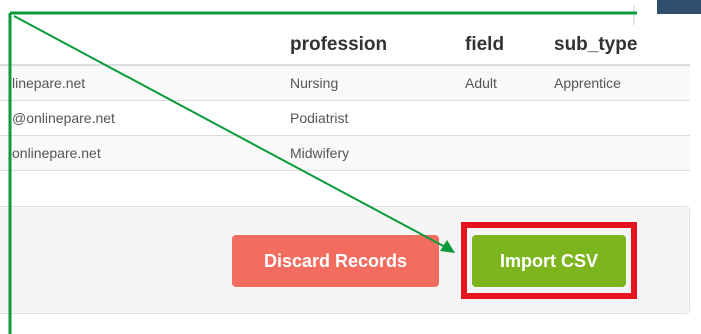  I want to click on cell-email: onlinepare.net, so click(145, 153).